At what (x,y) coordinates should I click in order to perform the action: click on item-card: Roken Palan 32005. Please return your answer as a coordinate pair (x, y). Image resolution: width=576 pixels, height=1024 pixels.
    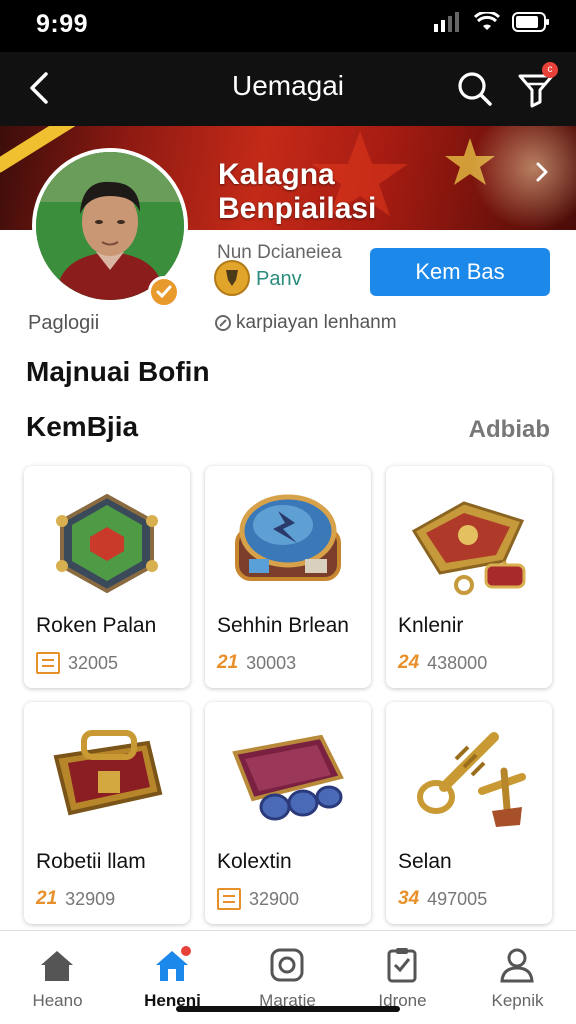
    Looking at the image, I should click on (107, 577).